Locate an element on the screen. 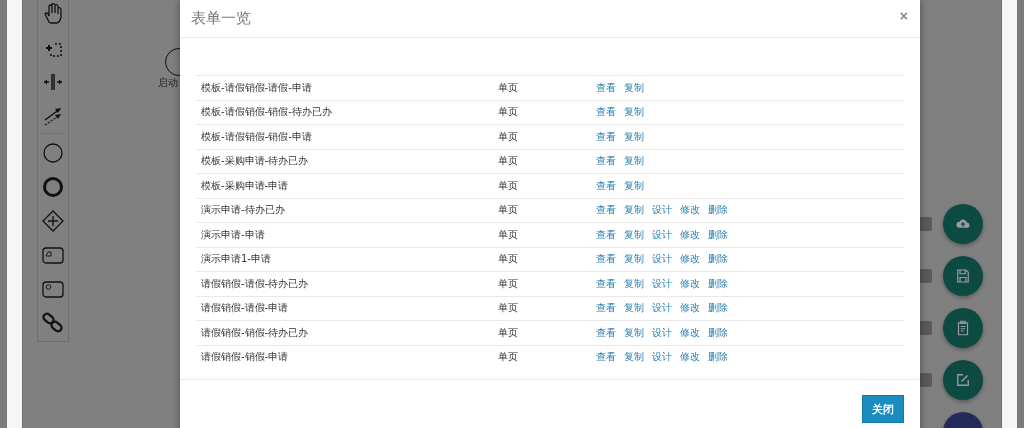  table-cell-text: 模板-采购申请-待办已办 is located at coordinates (255, 161).